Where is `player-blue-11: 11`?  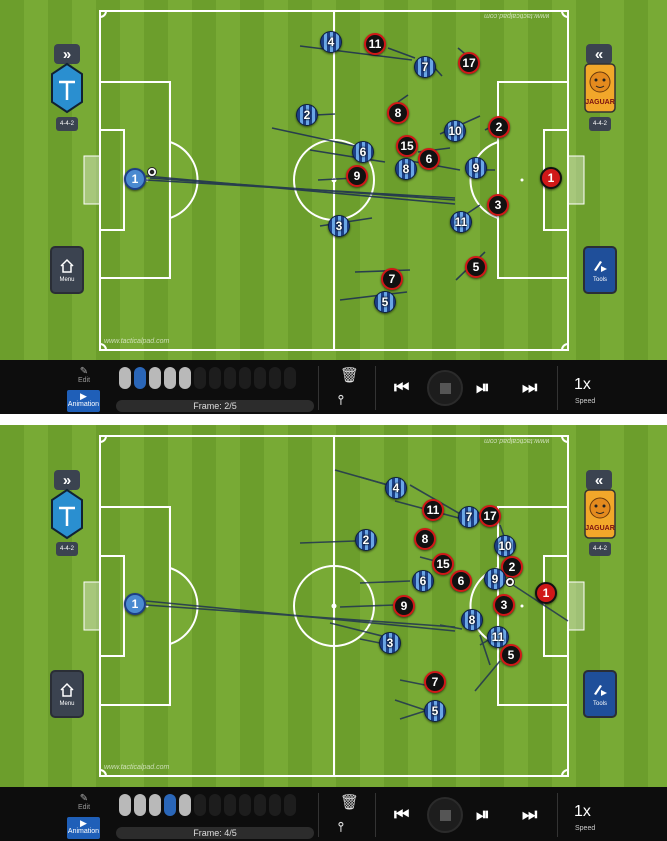
player-blue-11: 11 is located at coordinates (461, 222).